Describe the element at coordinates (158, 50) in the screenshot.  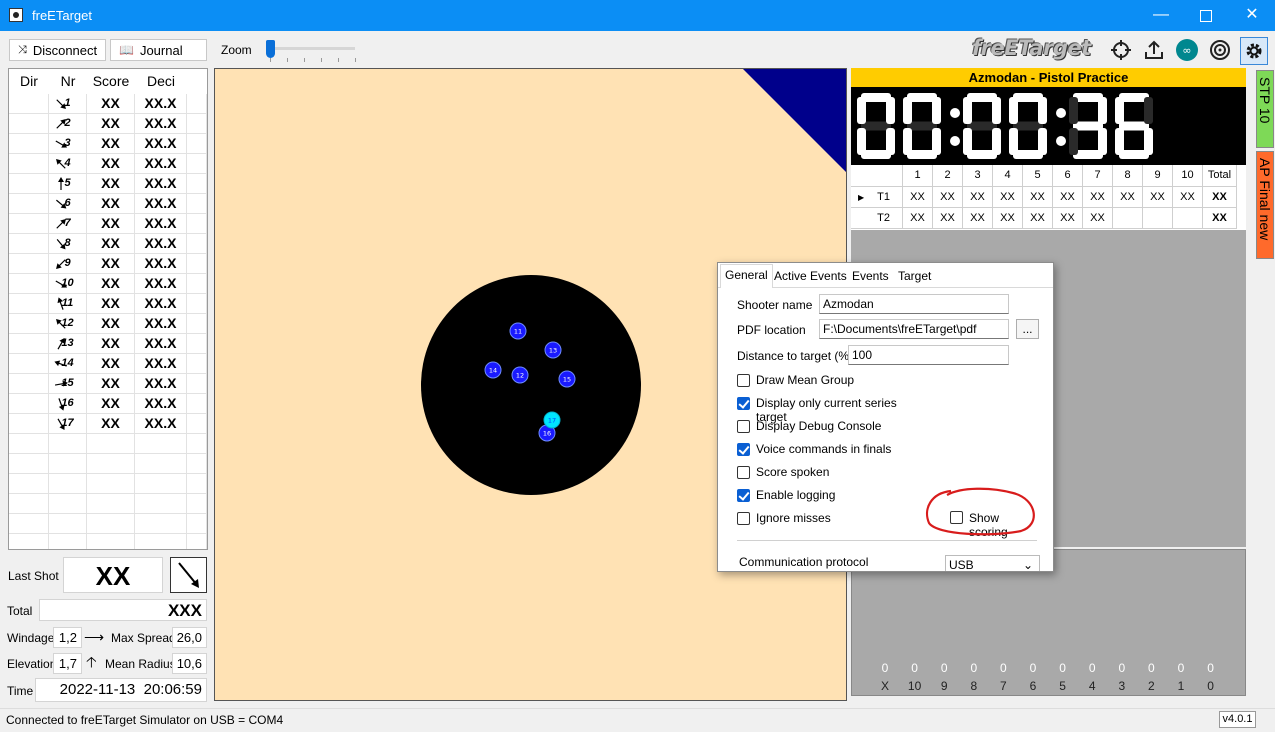
I see `journal-button: 📖 Journal` at that location.